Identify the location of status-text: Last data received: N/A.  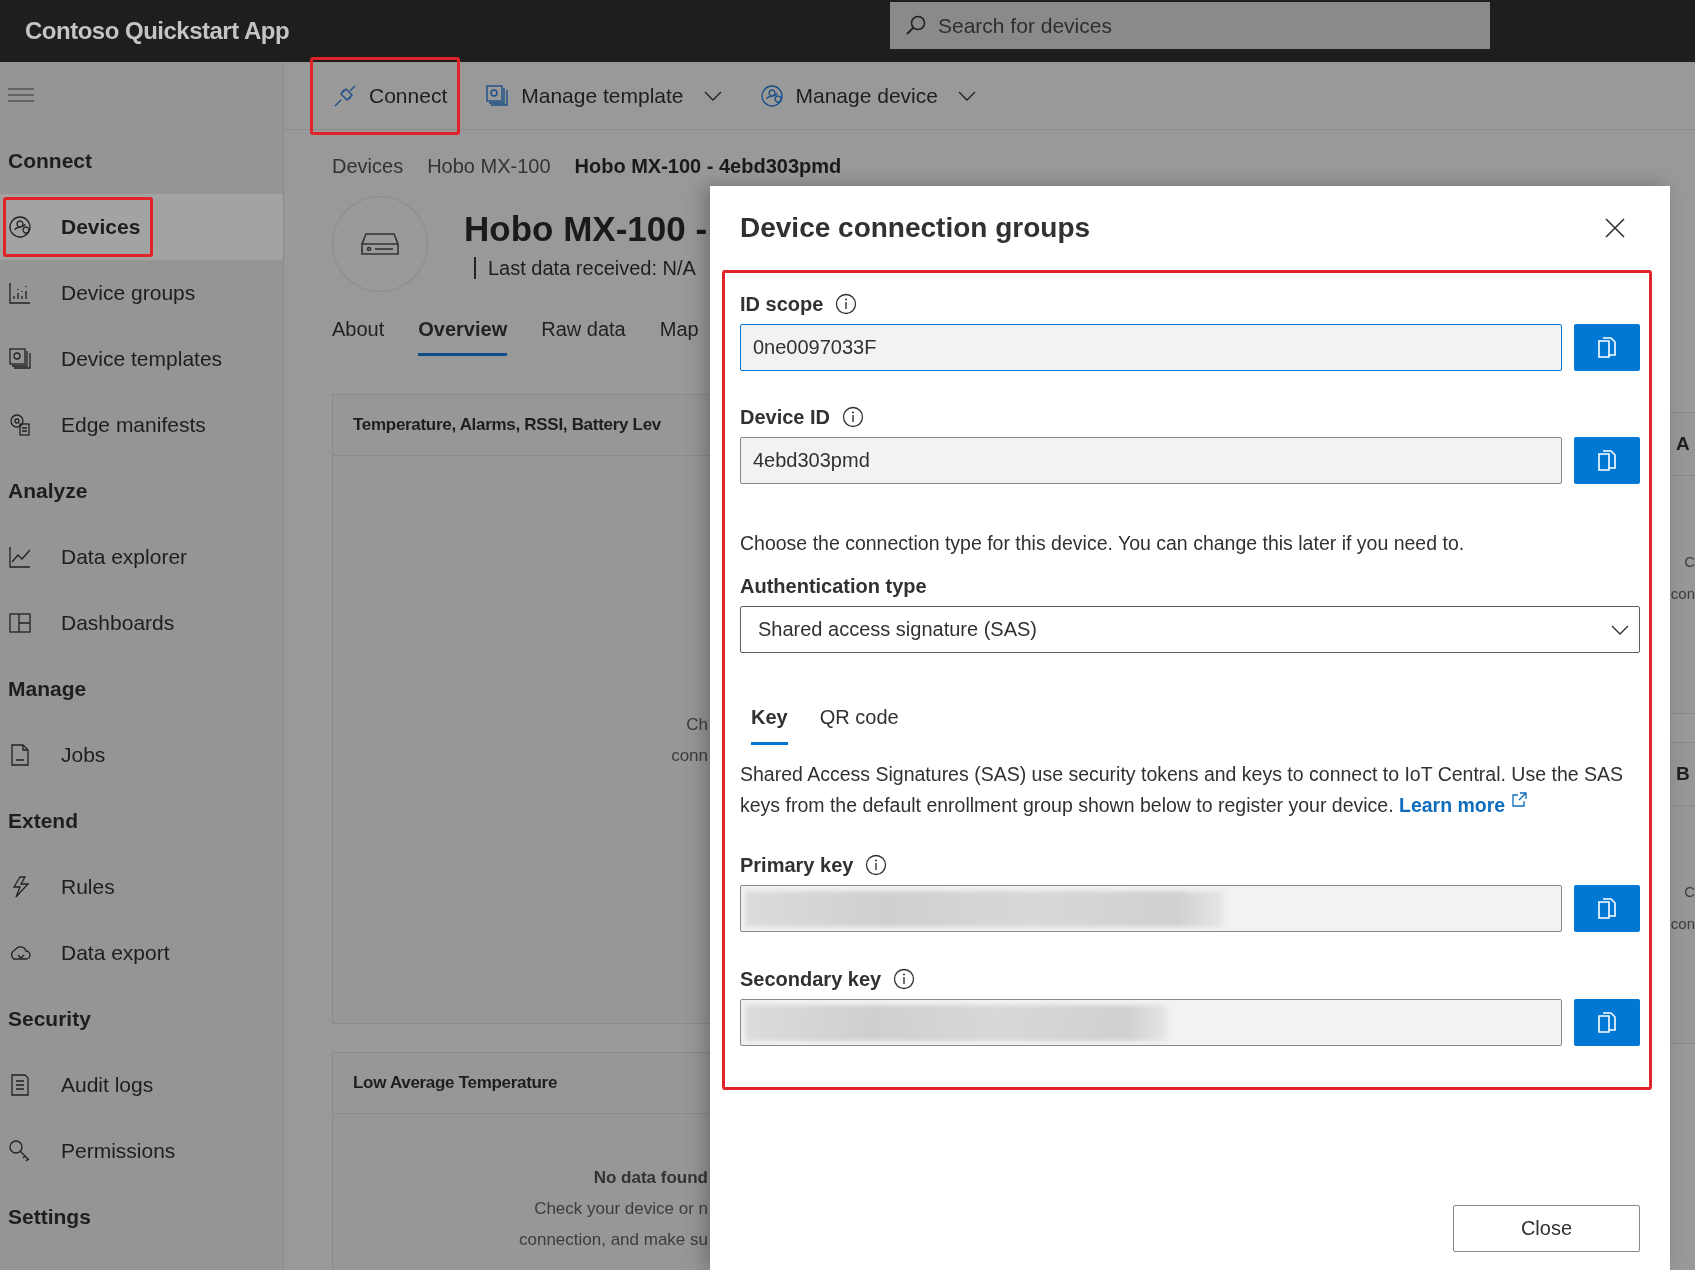
(592, 268).